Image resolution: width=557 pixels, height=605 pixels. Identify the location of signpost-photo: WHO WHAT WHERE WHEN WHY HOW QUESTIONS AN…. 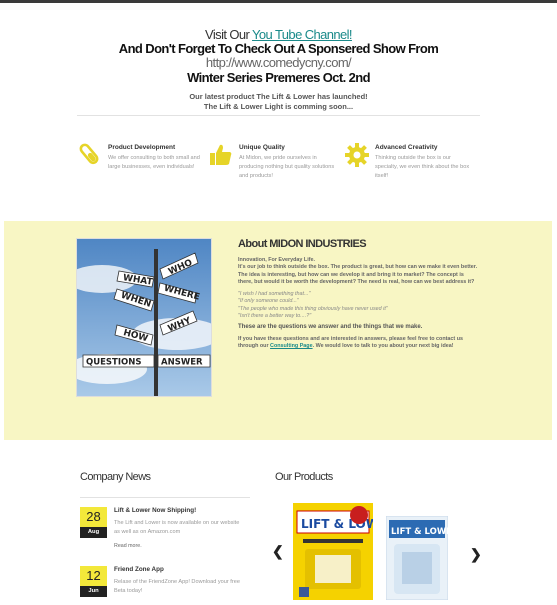
(144, 317).